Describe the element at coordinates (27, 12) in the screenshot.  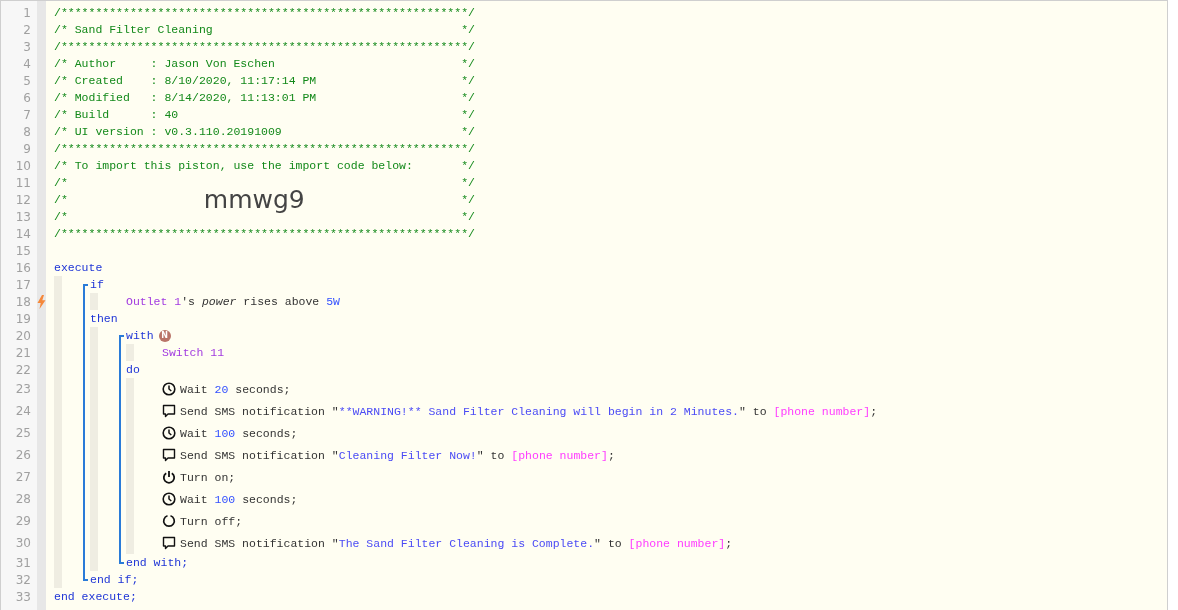
I see `line-number: 1` at that location.